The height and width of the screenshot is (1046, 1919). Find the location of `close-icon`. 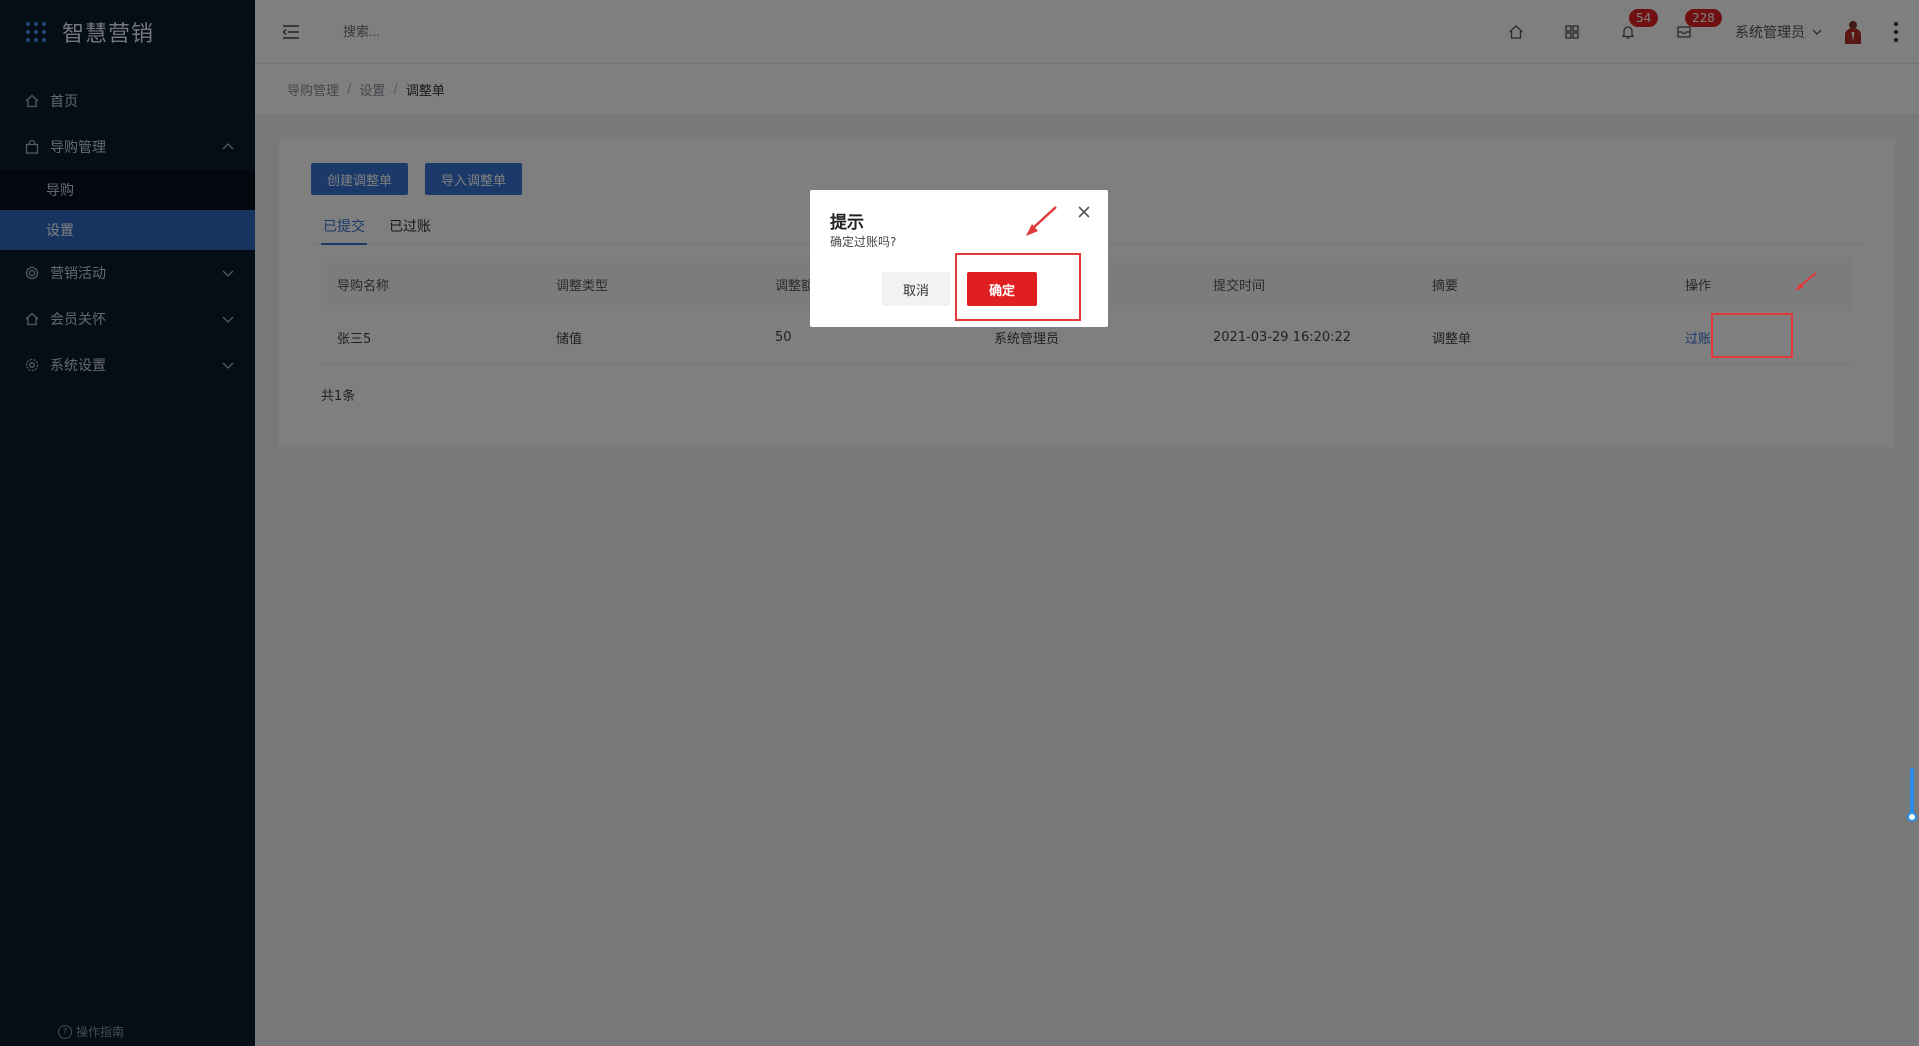

close-icon is located at coordinates (1084, 212).